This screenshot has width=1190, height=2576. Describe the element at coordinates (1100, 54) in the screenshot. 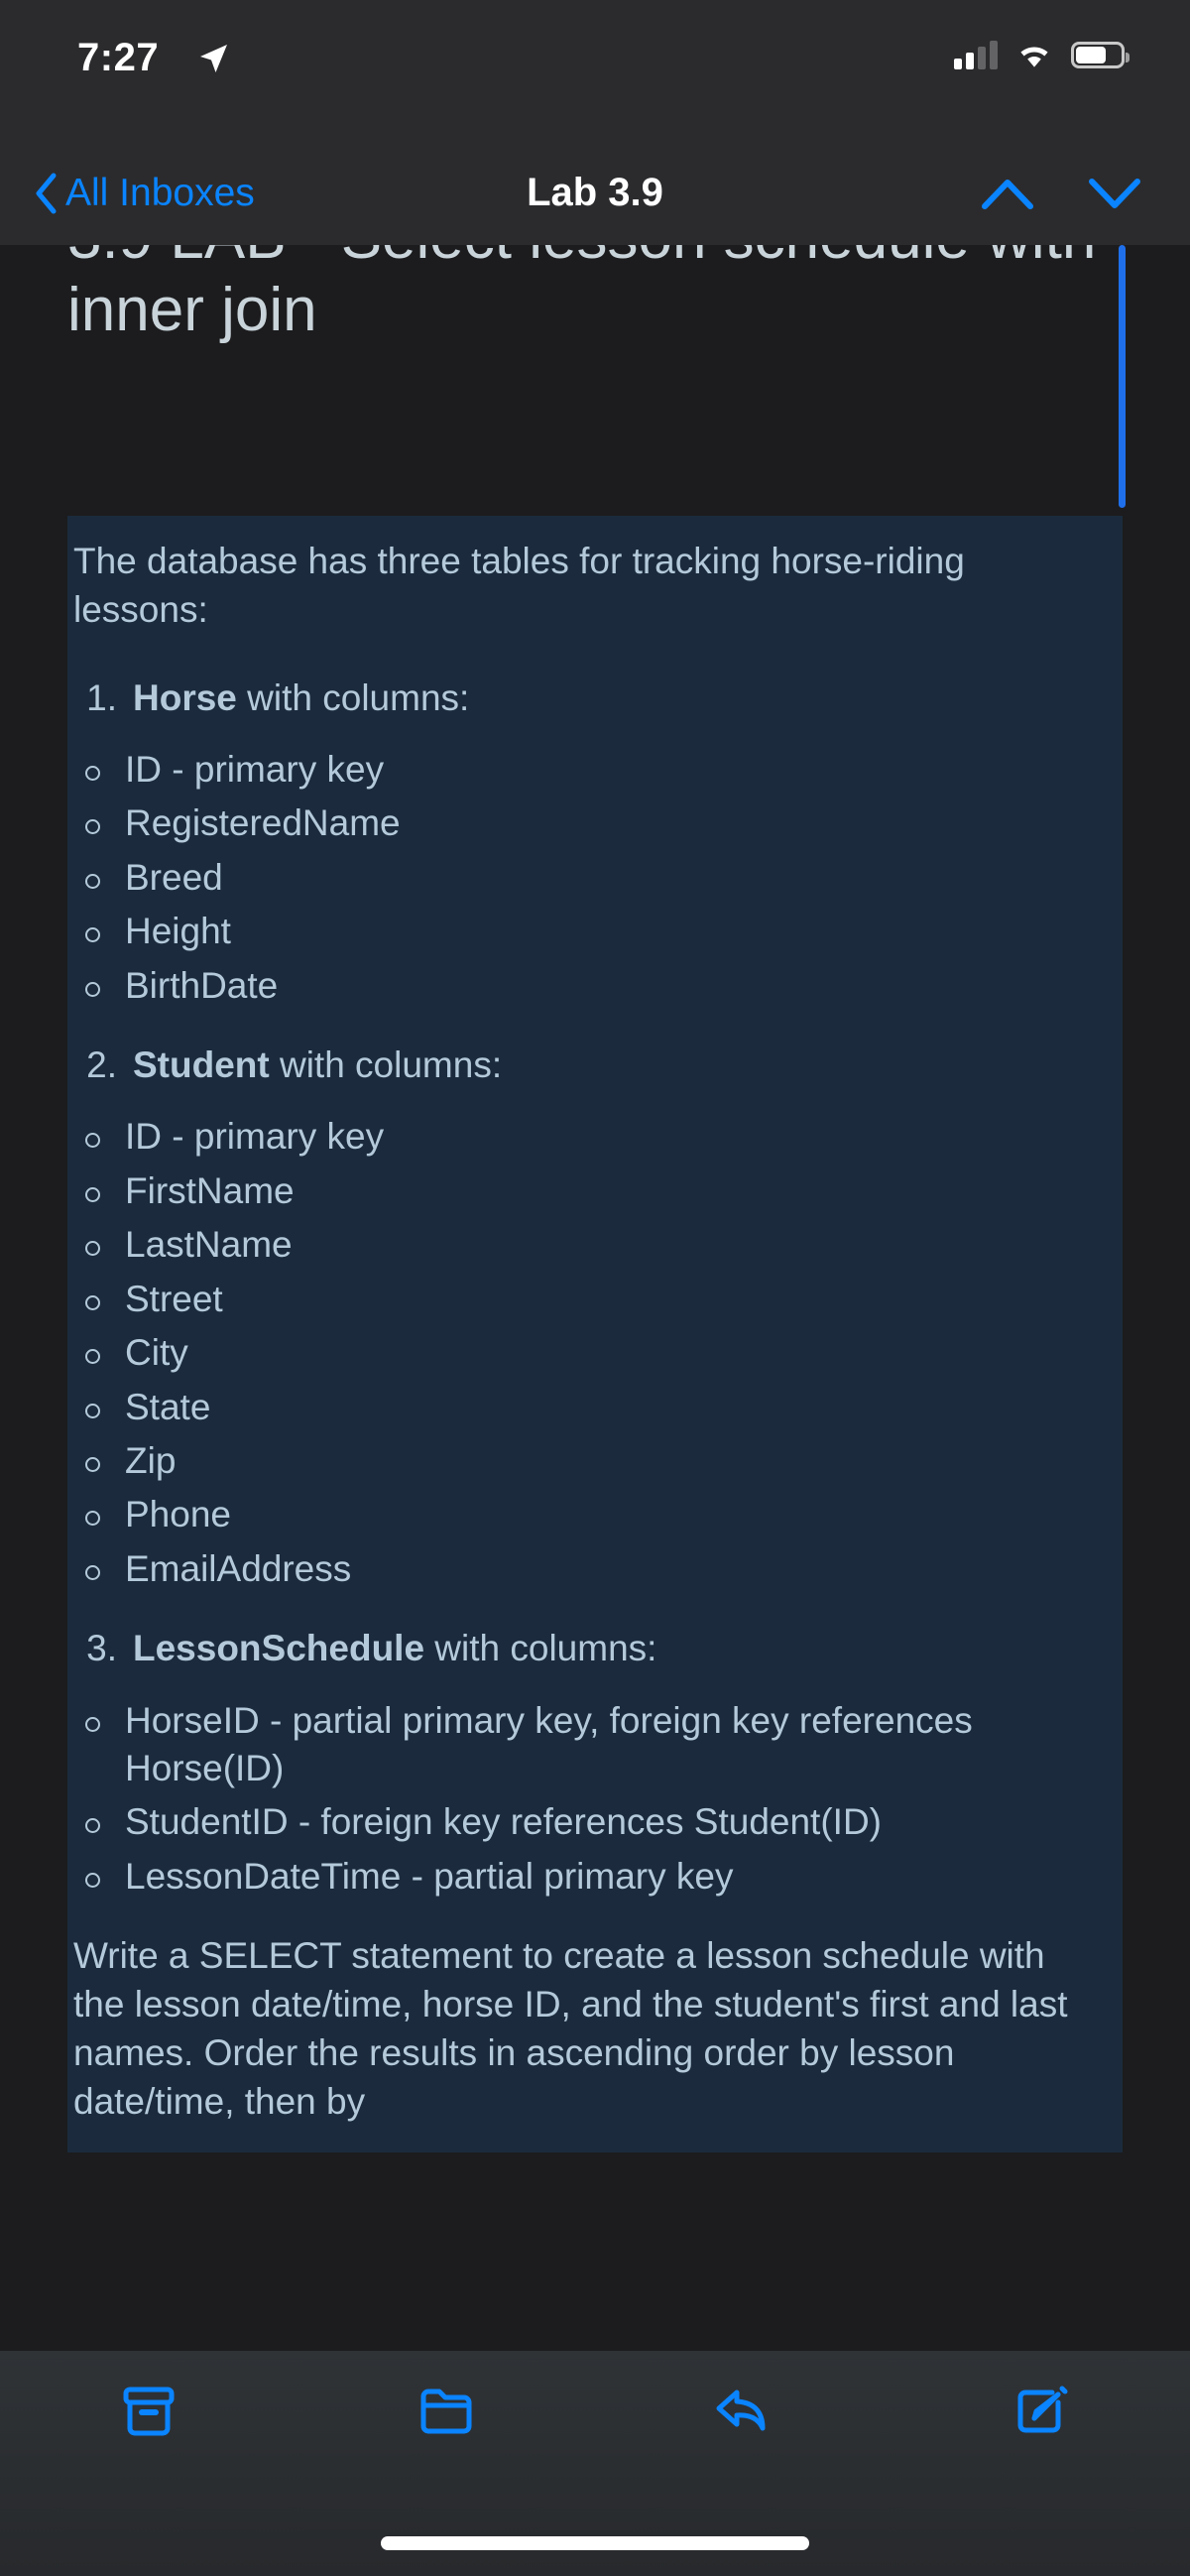

I see `battery-icon` at that location.